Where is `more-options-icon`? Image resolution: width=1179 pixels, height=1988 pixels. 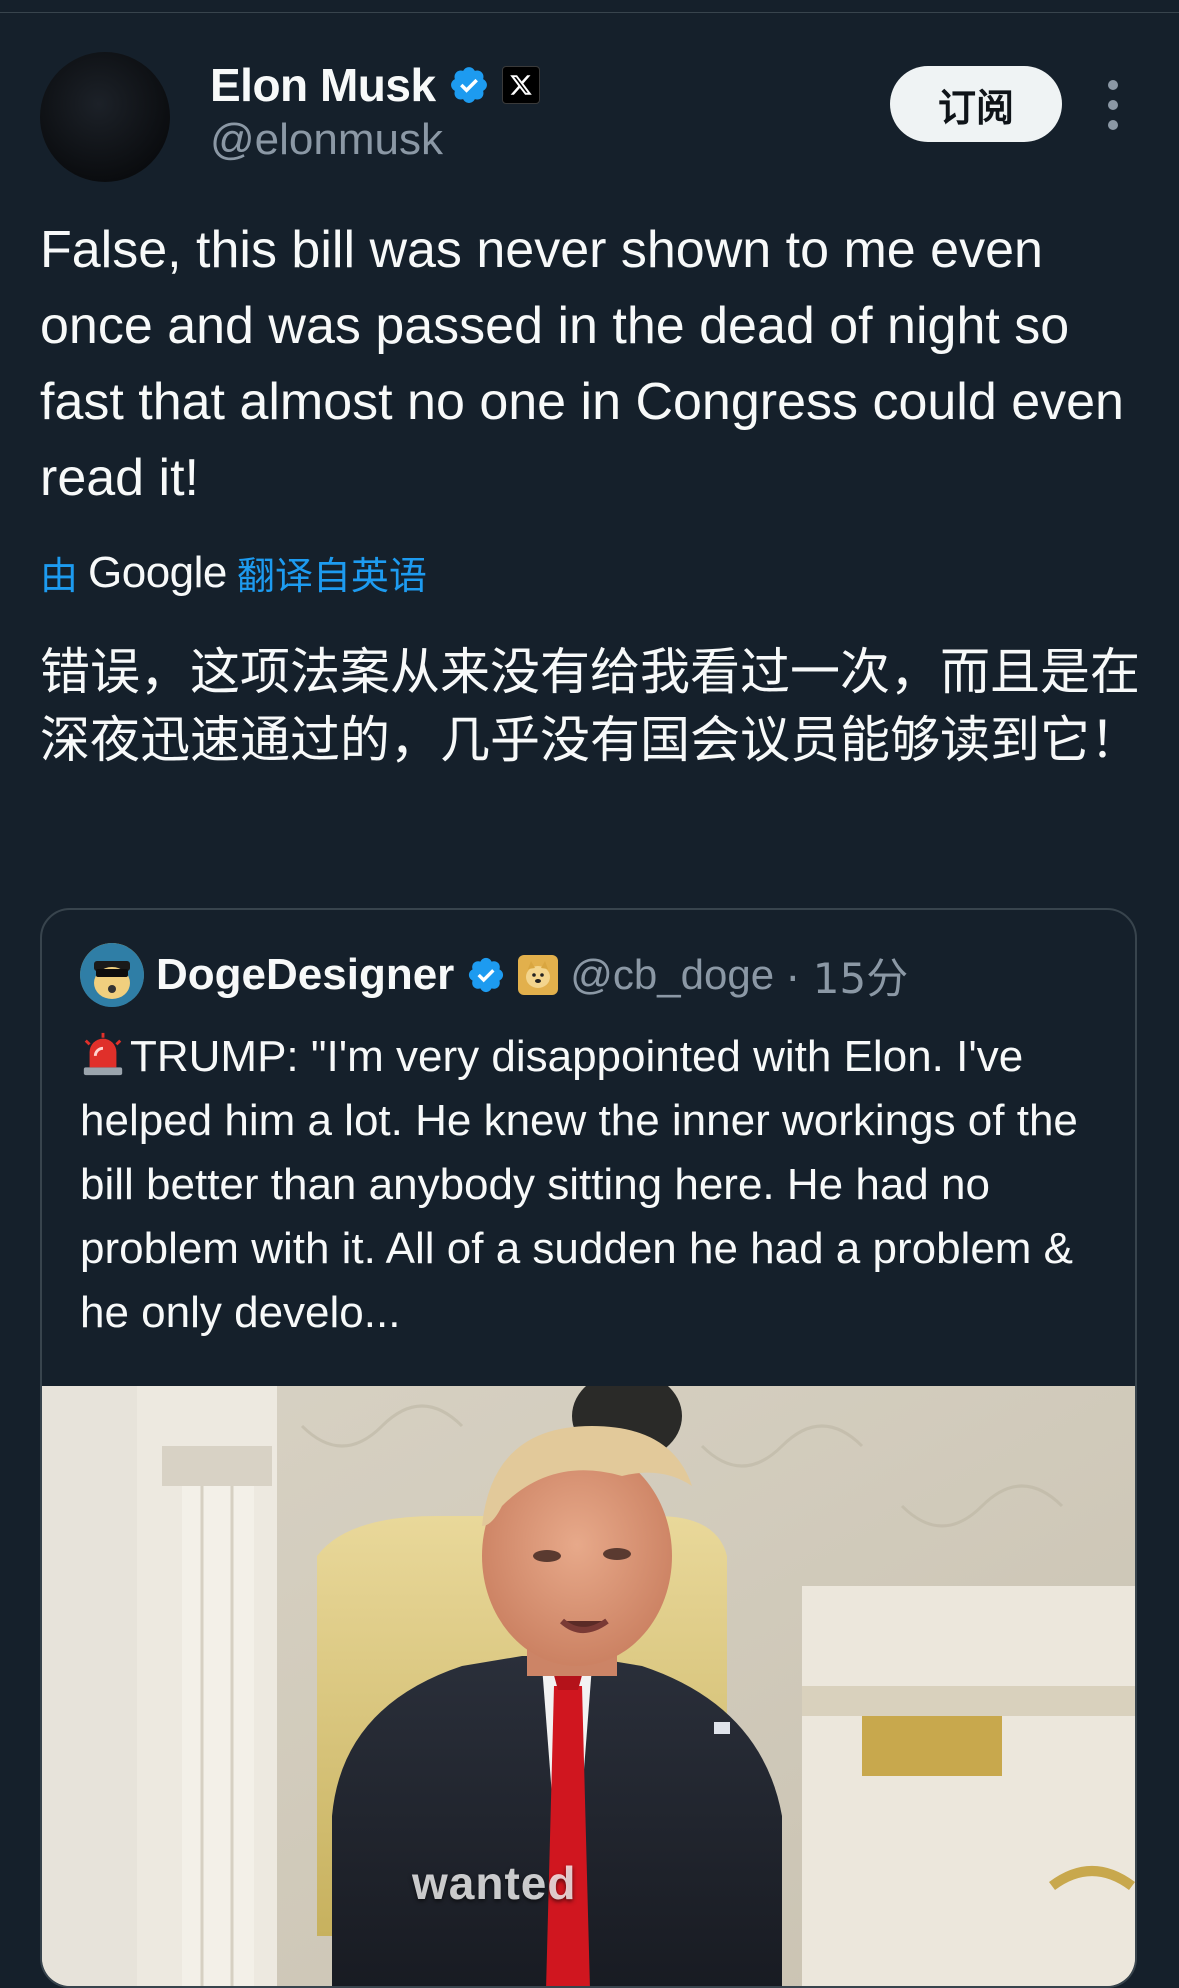 more-options-icon is located at coordinates (1113, 105).